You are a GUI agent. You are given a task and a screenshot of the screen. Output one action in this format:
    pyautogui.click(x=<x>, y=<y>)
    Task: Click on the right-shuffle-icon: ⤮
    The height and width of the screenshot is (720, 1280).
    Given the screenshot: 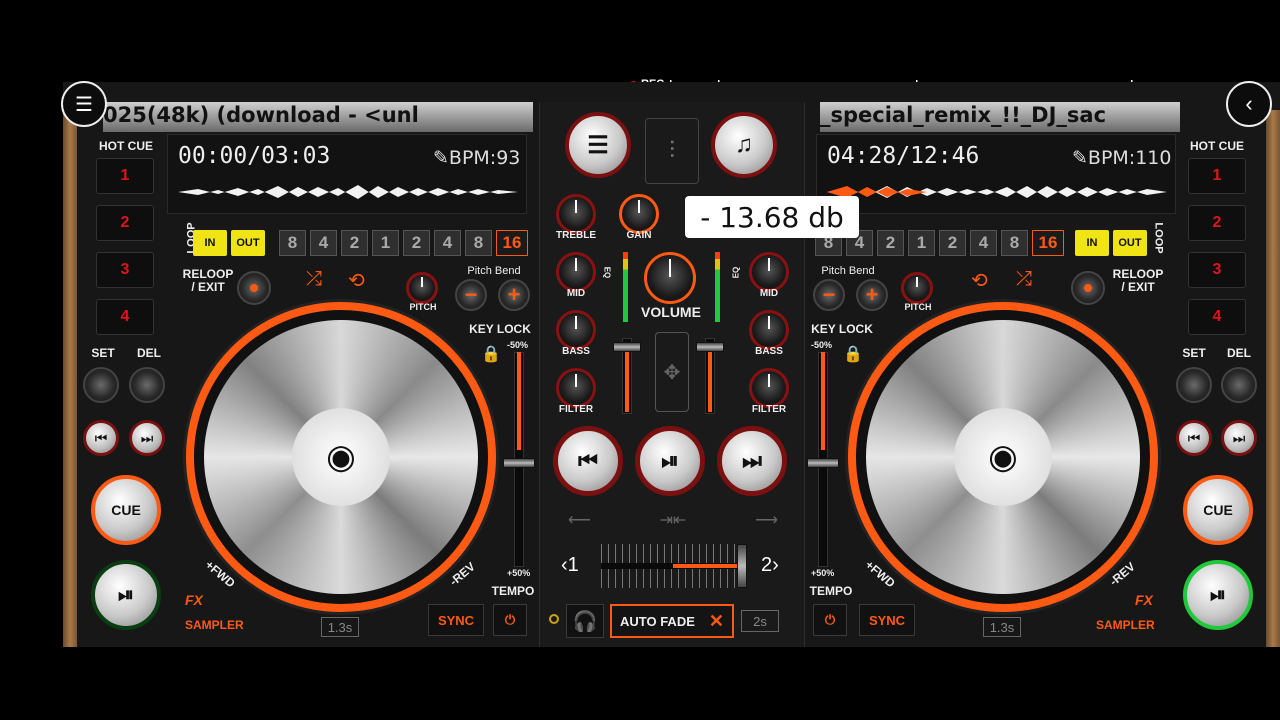 What is the action you would take?
    pyautogui.click(x=1024, y=279)
    